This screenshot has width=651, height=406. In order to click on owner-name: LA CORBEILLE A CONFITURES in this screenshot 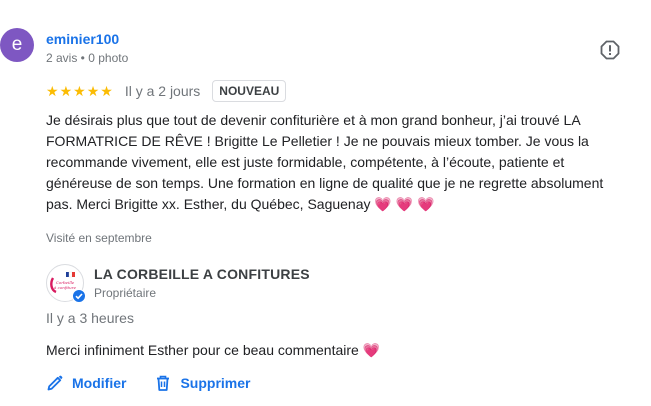, I will do `click(202, 274)`.